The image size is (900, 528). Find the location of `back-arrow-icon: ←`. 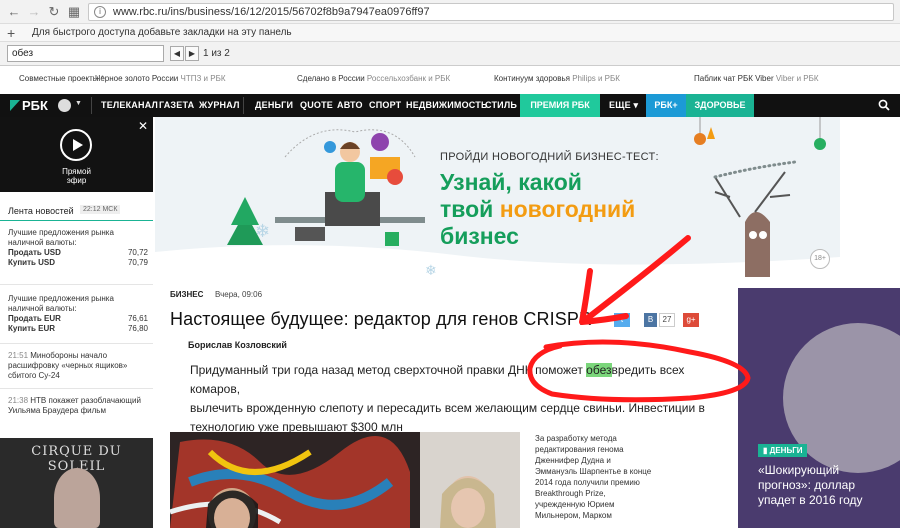

back-arrow-icon: ← is located at coordinates (14, 12).